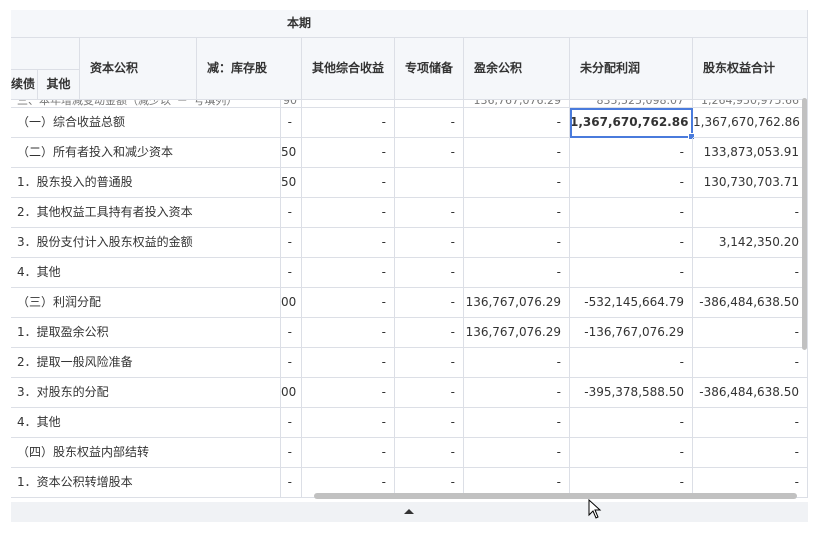  I want to click on header-col-capital-reserve: 资本公积, so click(138, 69).